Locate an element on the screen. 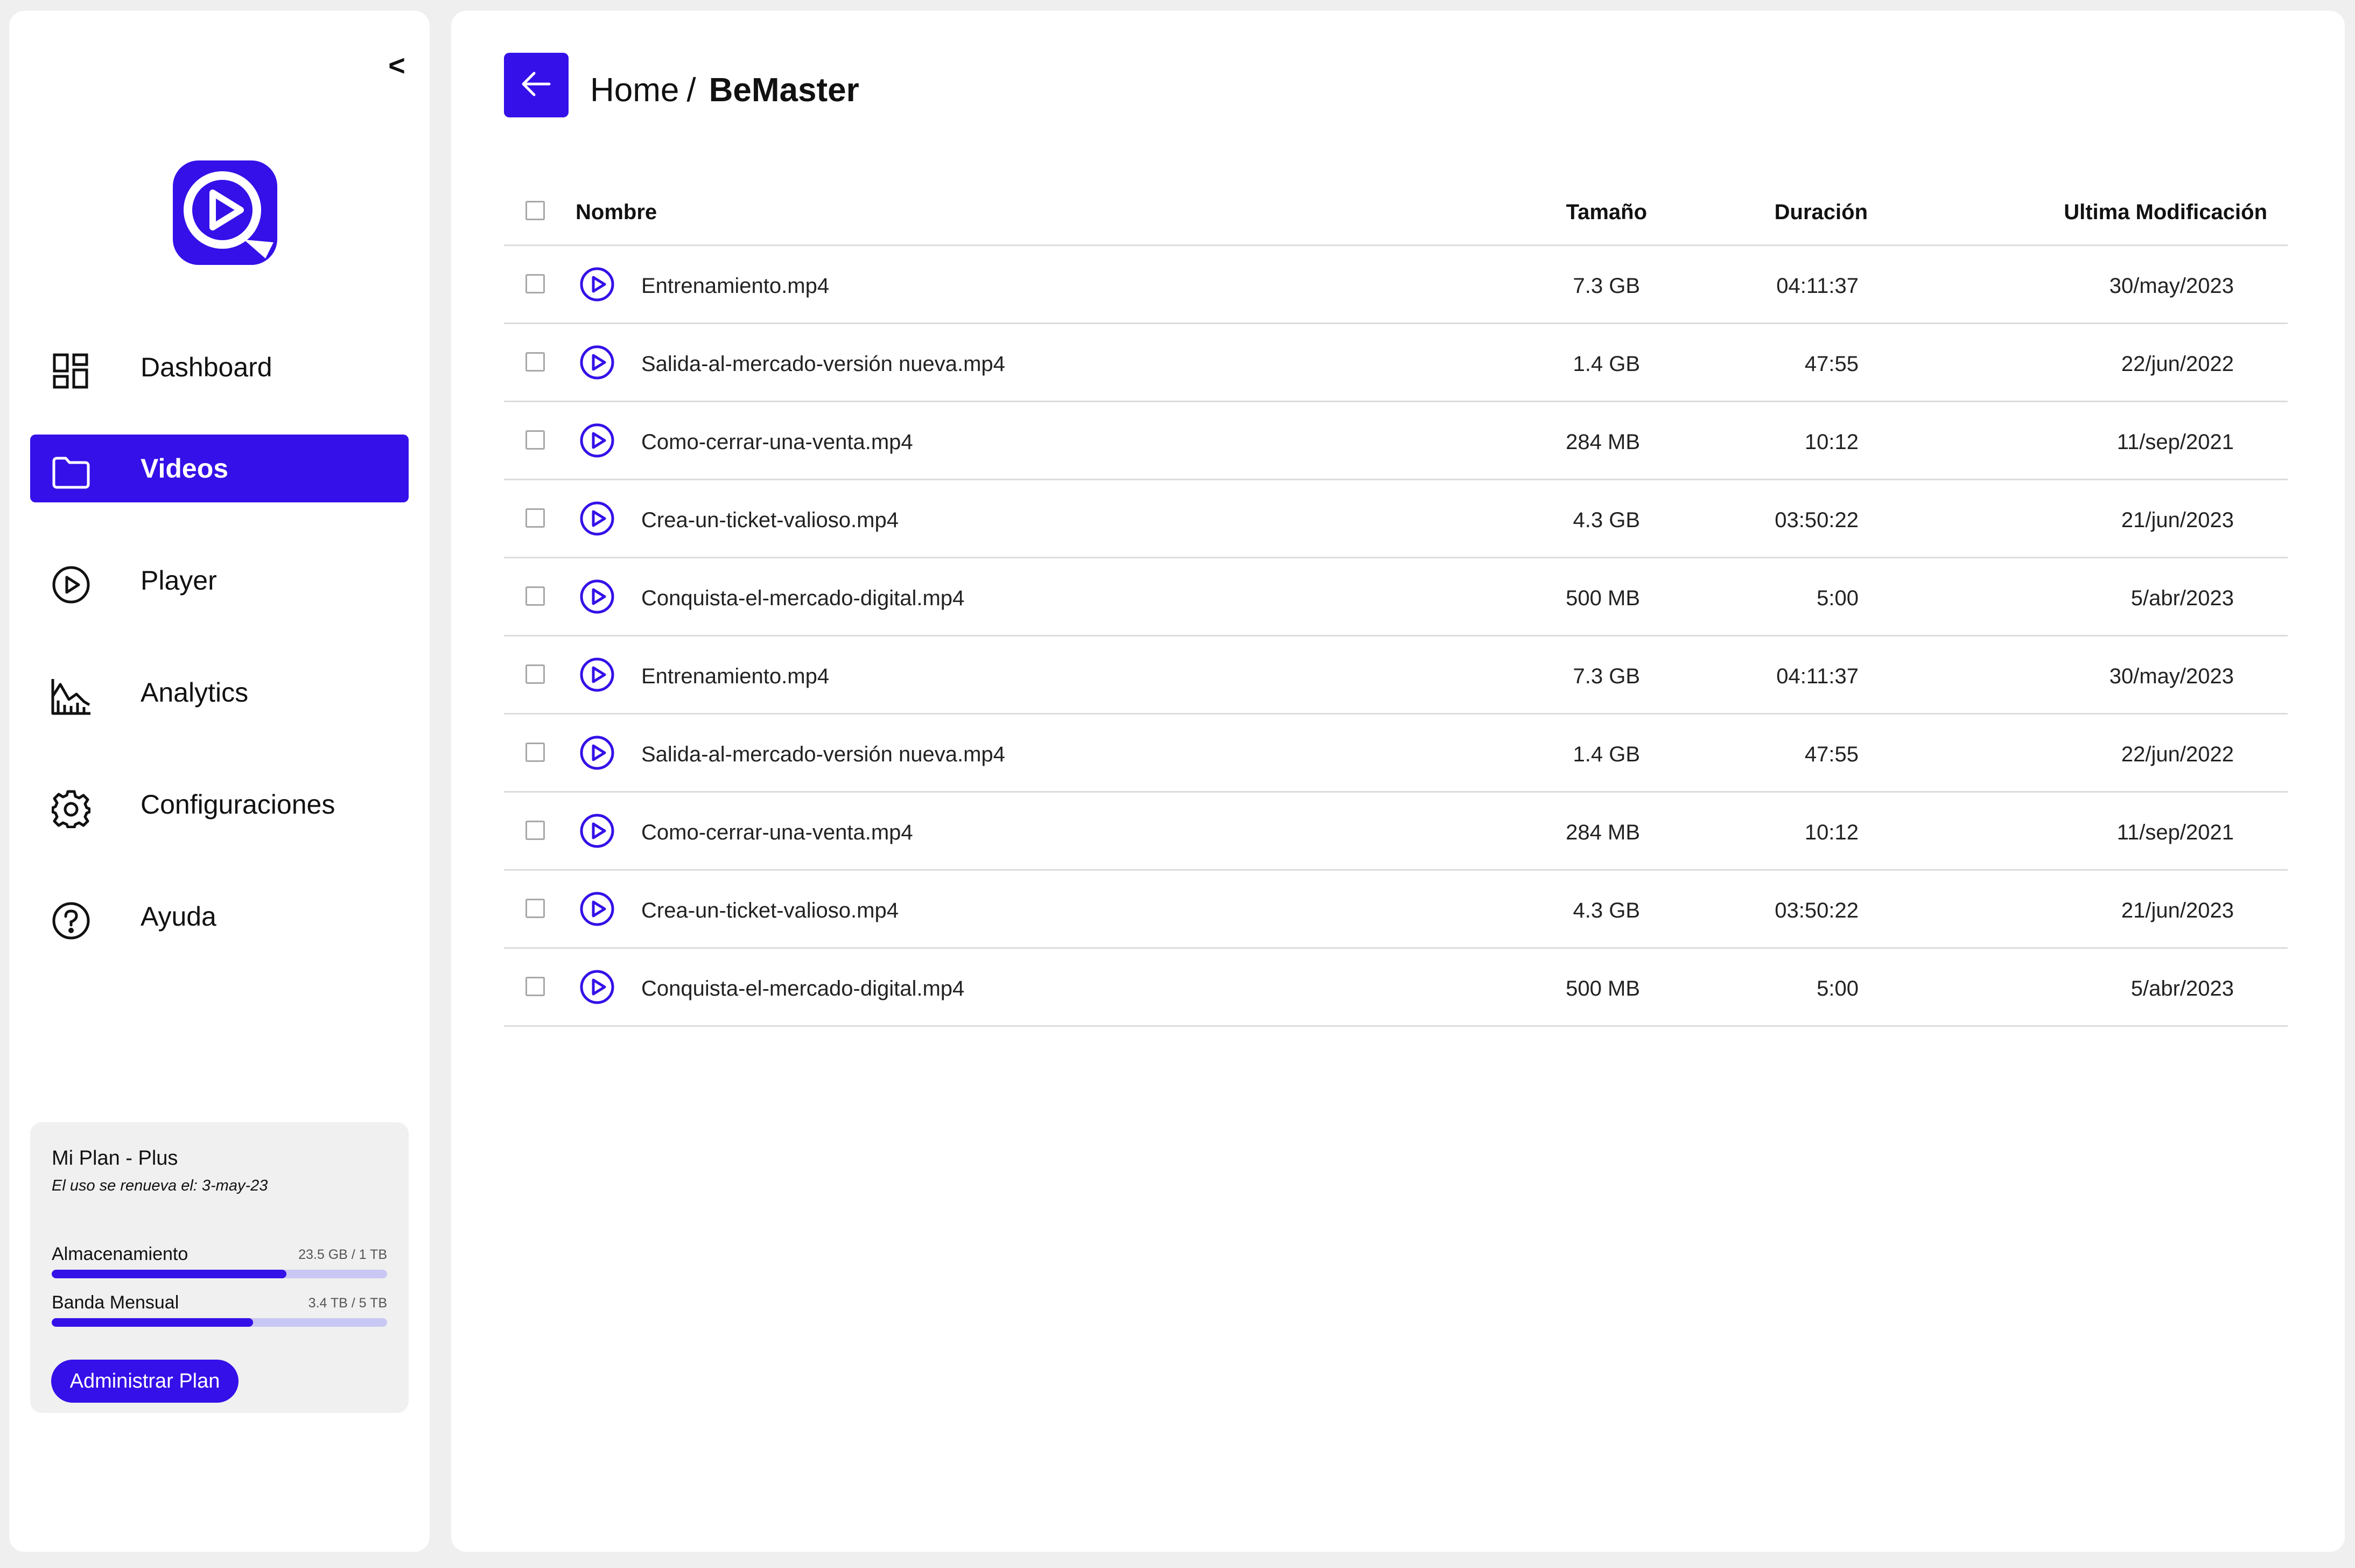  file-size: 4.3 GB is located at coordinates (1606, 520).